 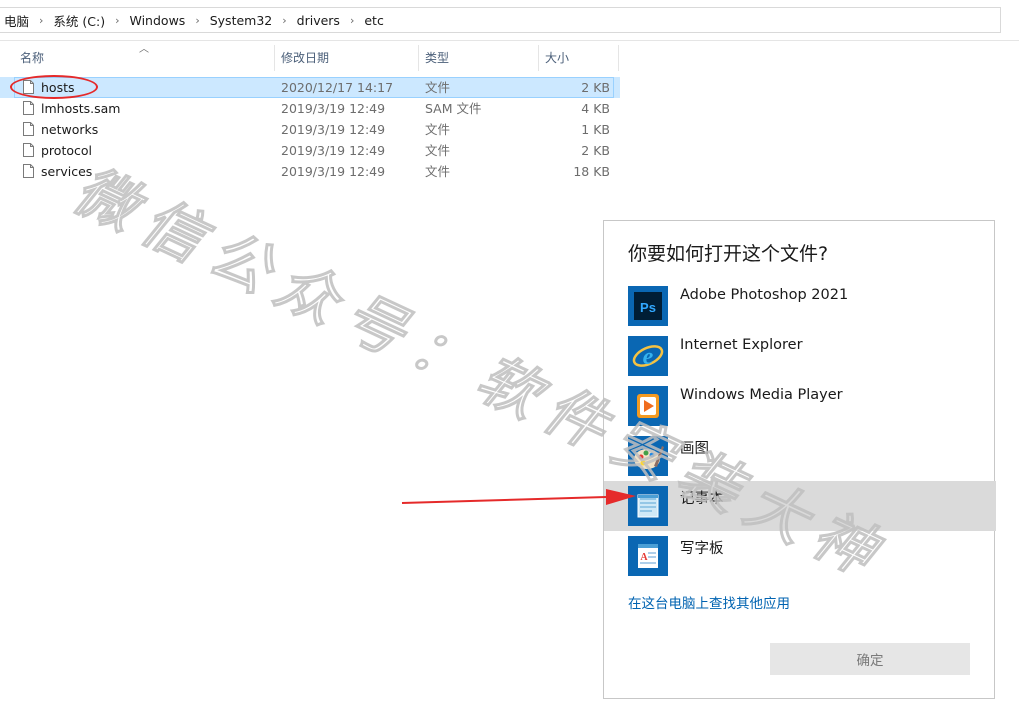 I want to click on column-header-type: 类型, so click(x=478, y=58).